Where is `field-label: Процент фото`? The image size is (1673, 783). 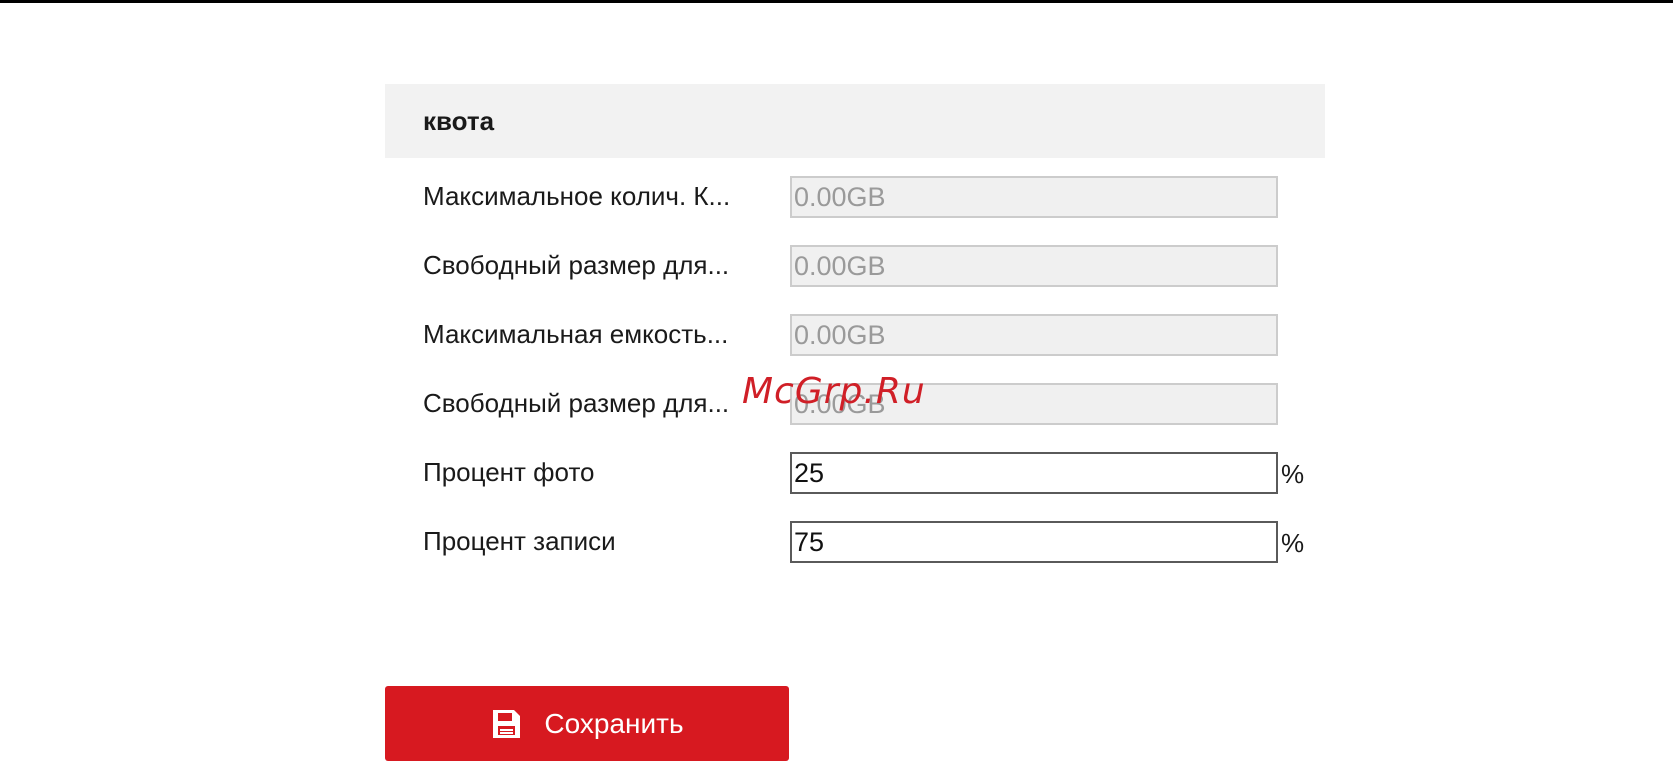
field-label: Процент фото is located at coordinates (509, 472).